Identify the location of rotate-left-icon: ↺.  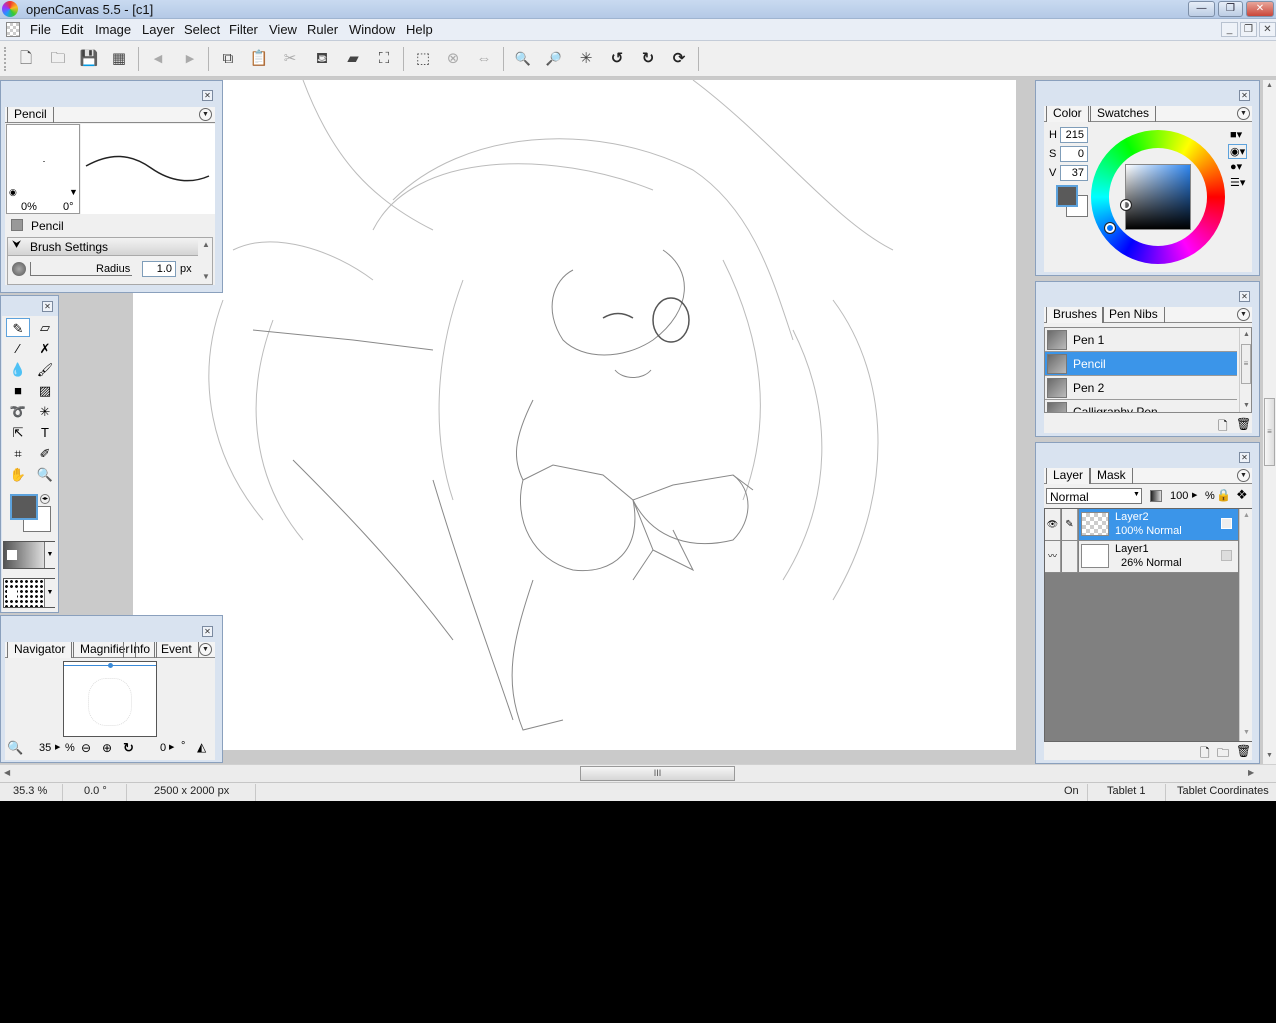
(617, 59).